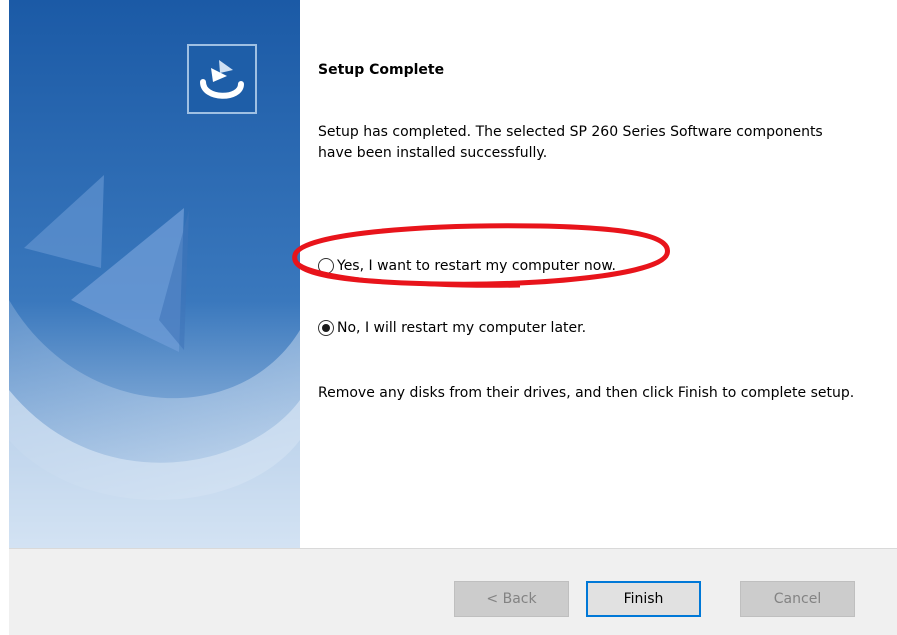 This screenshot has height=635, width=897. I want to click on restart-now-label: Yes, I want to restart my computer now., so click(476, 266).